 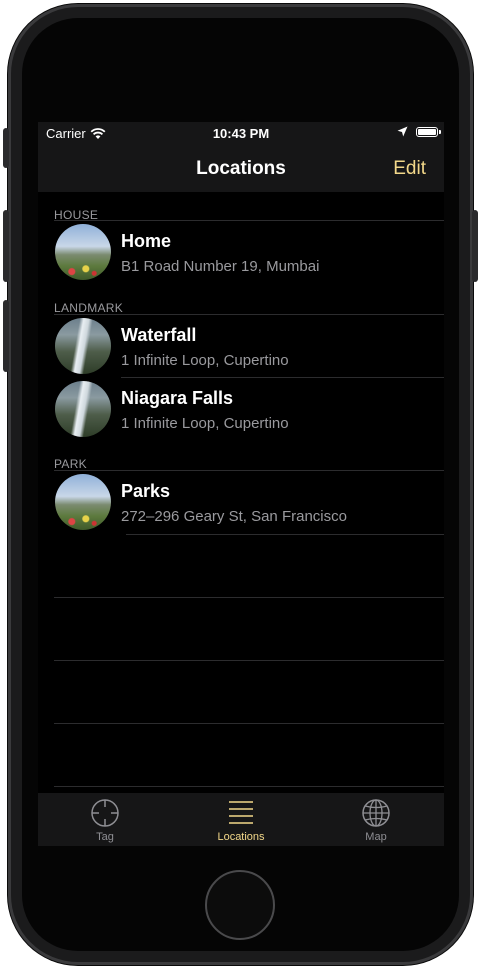 What do you see at coordinates (241, 502) in the screenshot?
I see `list-item: Parks 272–296 Geary St, San Francisco` at bounding box center [241, 502].